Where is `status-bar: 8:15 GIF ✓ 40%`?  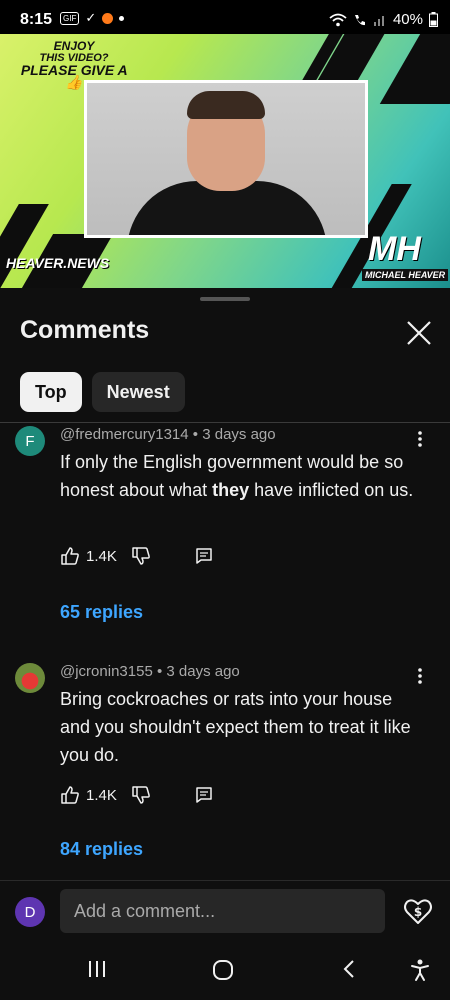
status-bar: 8:15 GIF ✓ 40% is located at coordinates (225, 17).